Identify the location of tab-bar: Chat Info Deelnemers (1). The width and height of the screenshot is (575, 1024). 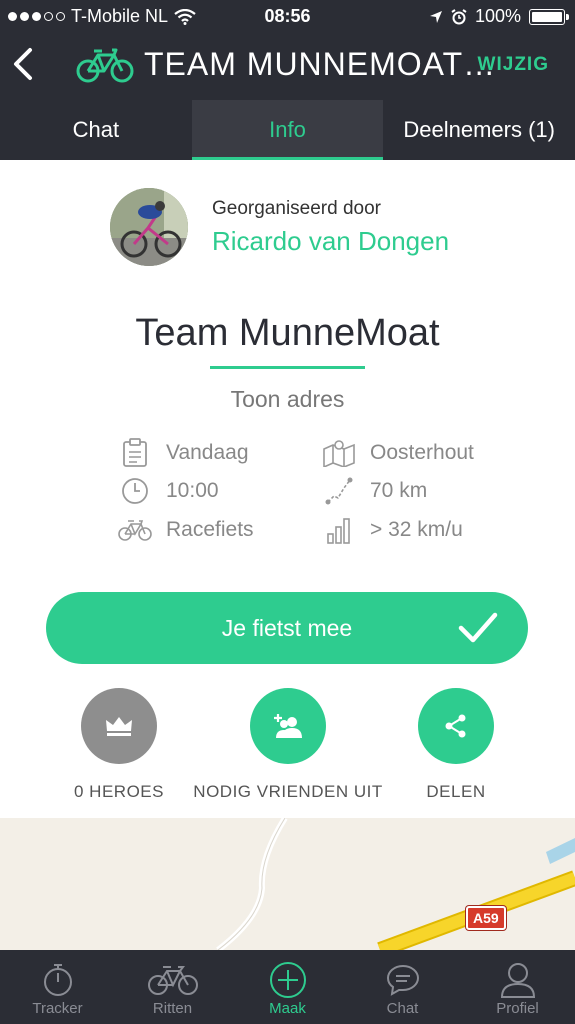
(287, 130).